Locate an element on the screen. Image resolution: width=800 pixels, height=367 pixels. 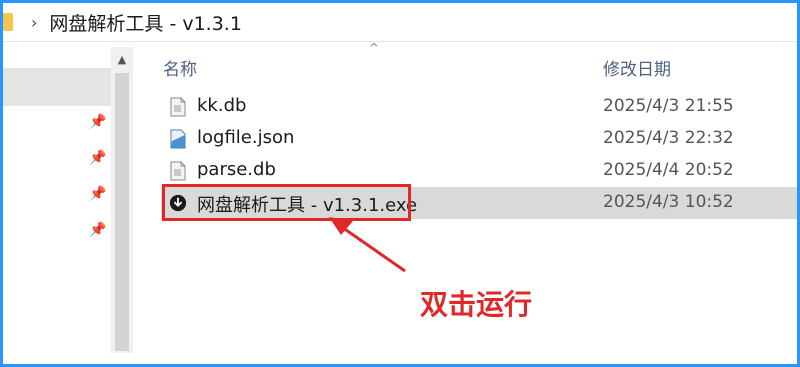
highlight-box is located at coordinates (286, 202).